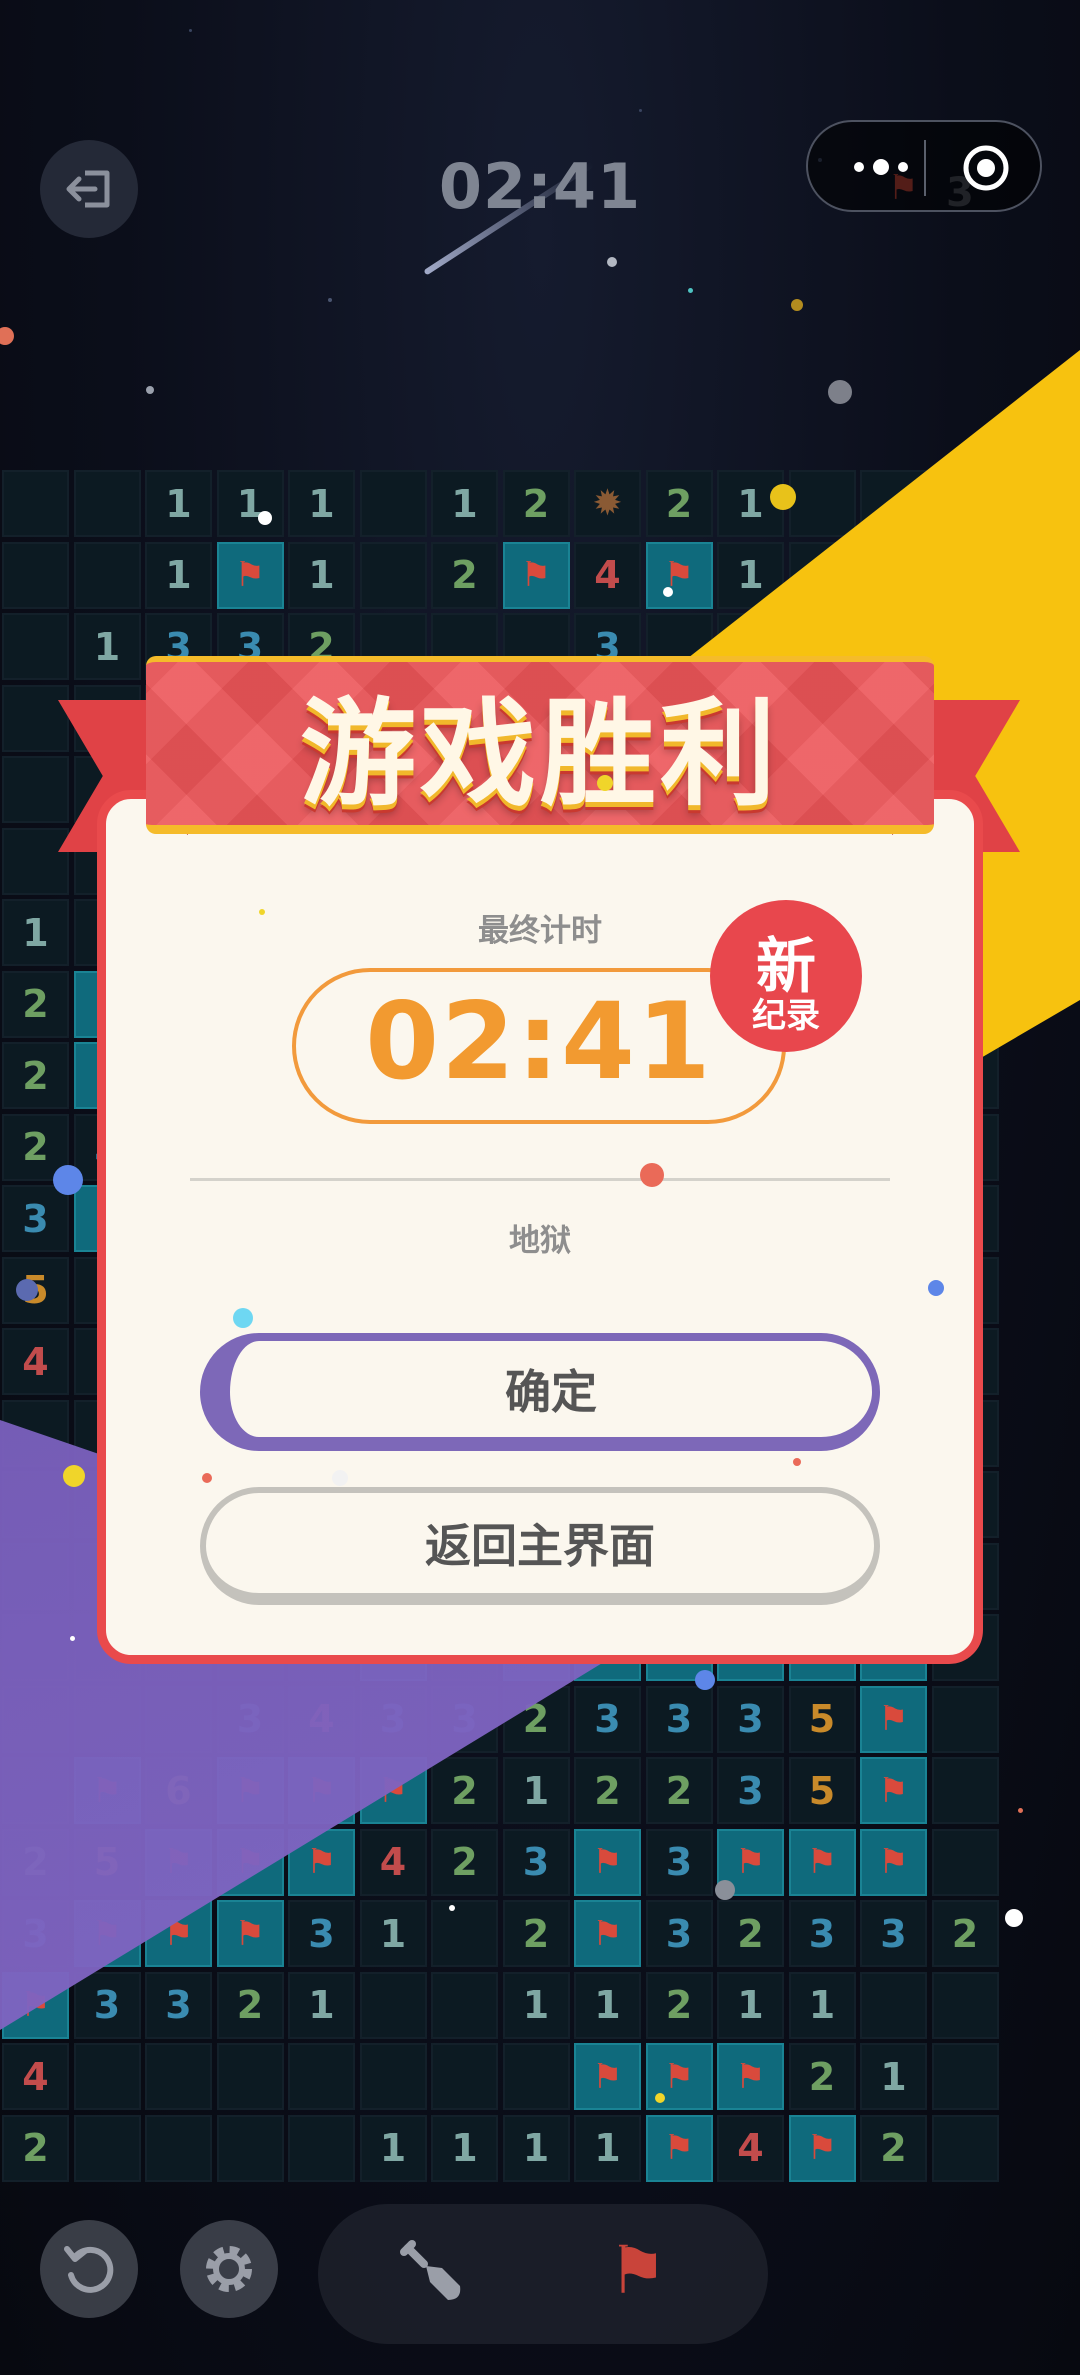  What do you see at coordinates (607, 503) in the screenshot?
I see `mine-cell: ✹` at bounding box center [607, 503].